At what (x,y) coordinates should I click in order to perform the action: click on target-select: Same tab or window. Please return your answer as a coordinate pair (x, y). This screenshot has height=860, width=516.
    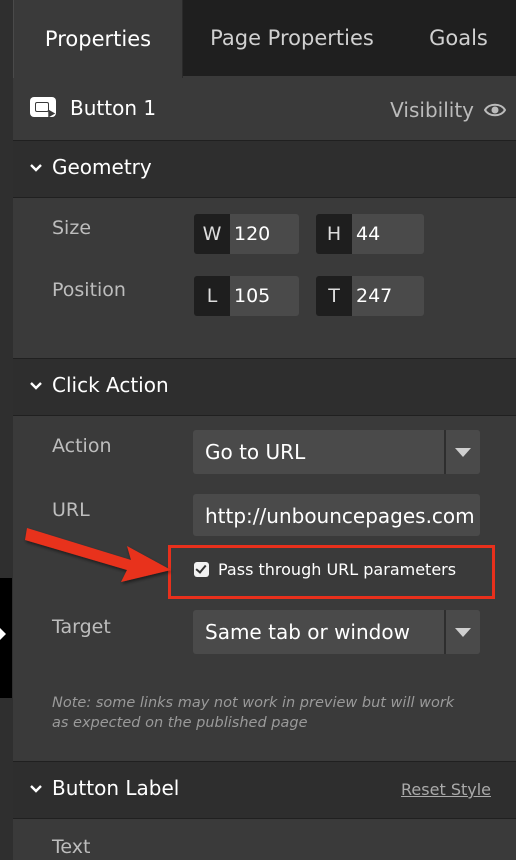
    Looking at the image, I should click on (336, 632).